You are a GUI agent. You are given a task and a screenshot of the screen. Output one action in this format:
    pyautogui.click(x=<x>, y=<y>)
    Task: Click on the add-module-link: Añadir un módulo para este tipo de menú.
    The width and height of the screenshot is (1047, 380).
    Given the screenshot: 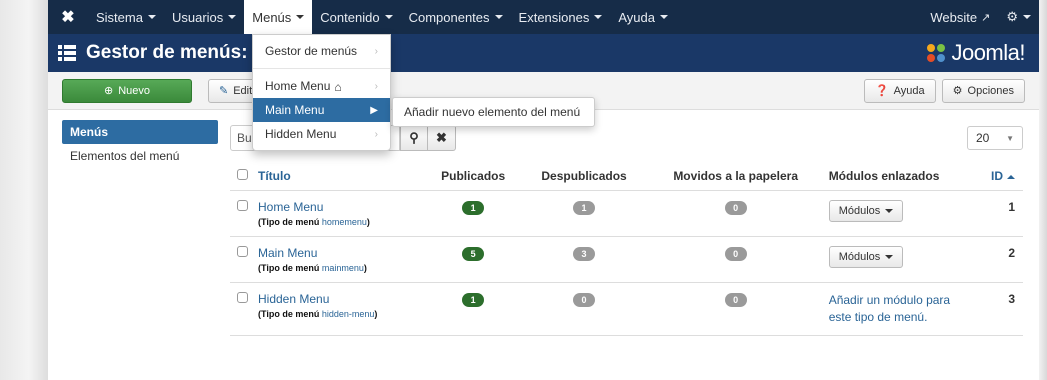 What is the action you would take?
    pyautogui.click(x=900, y=309)
    